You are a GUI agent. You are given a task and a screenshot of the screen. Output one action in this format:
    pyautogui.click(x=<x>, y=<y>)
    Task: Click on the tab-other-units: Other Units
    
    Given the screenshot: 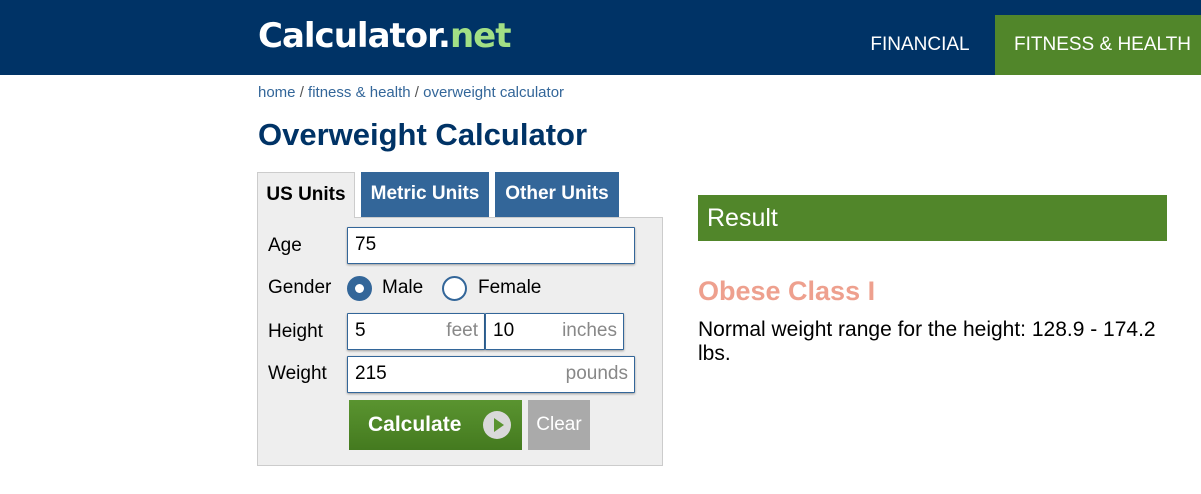 What is the action you would take?
    pyautogui.click(x=557, y=194)
    